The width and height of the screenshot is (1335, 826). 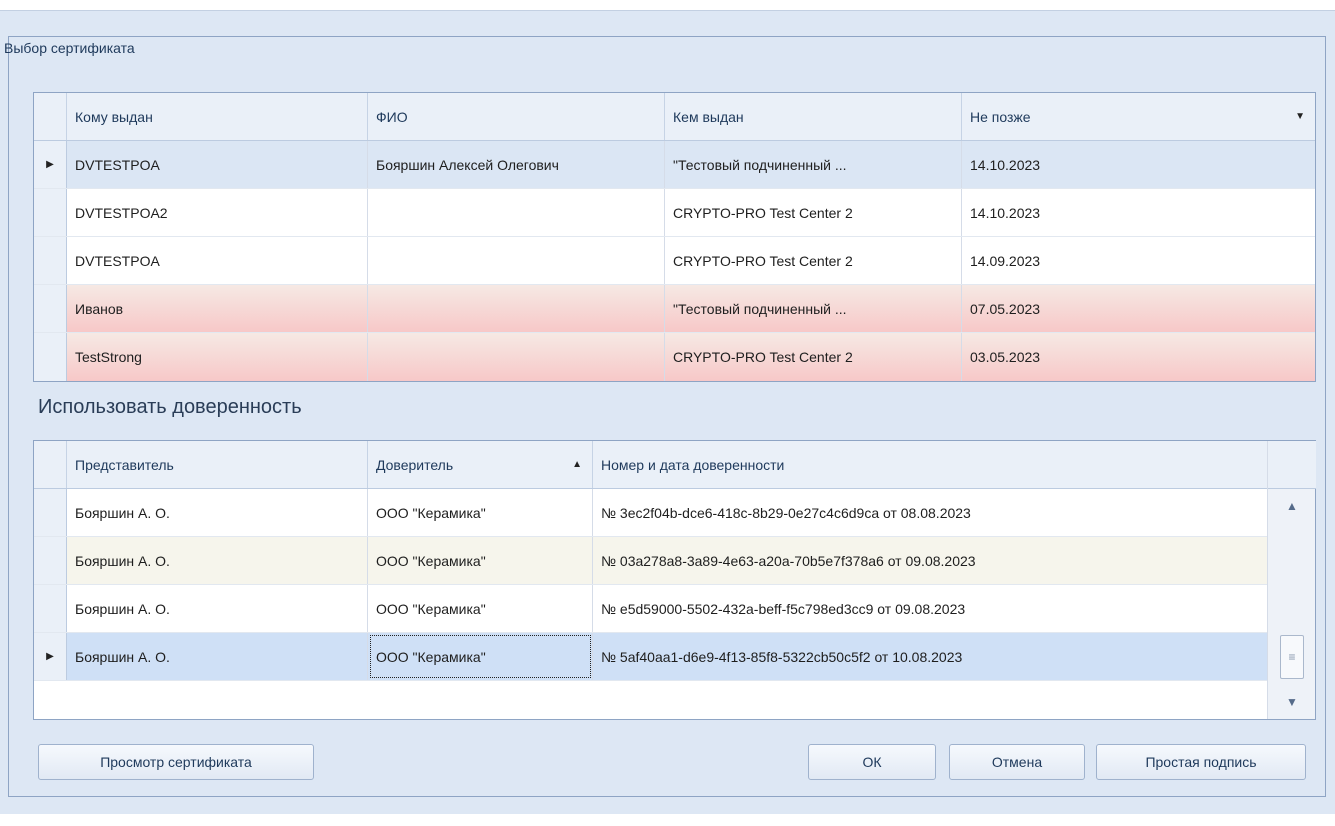 I want to click on dialog-caption: Выбор сертификата, so click(x=69, y=48).